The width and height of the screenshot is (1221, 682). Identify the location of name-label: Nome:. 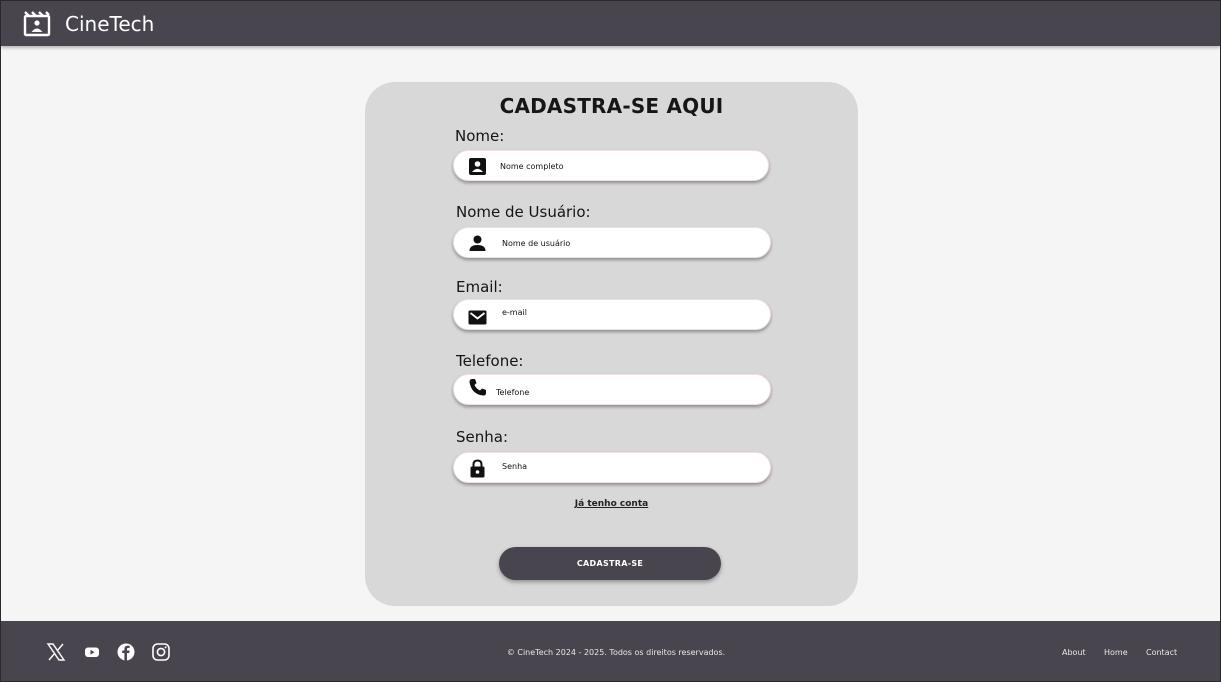
(480, 136).